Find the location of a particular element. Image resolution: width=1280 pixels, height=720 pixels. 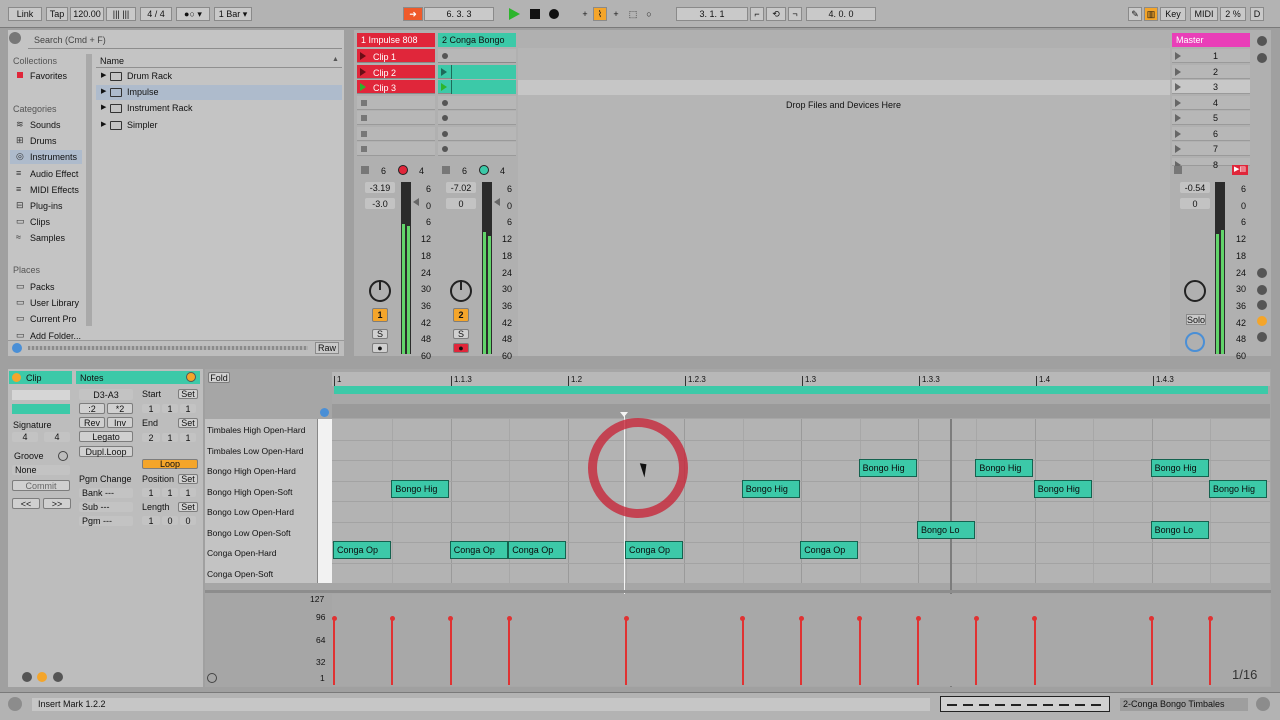

sub-select: Sub --- is located at coordinates (106, 507).